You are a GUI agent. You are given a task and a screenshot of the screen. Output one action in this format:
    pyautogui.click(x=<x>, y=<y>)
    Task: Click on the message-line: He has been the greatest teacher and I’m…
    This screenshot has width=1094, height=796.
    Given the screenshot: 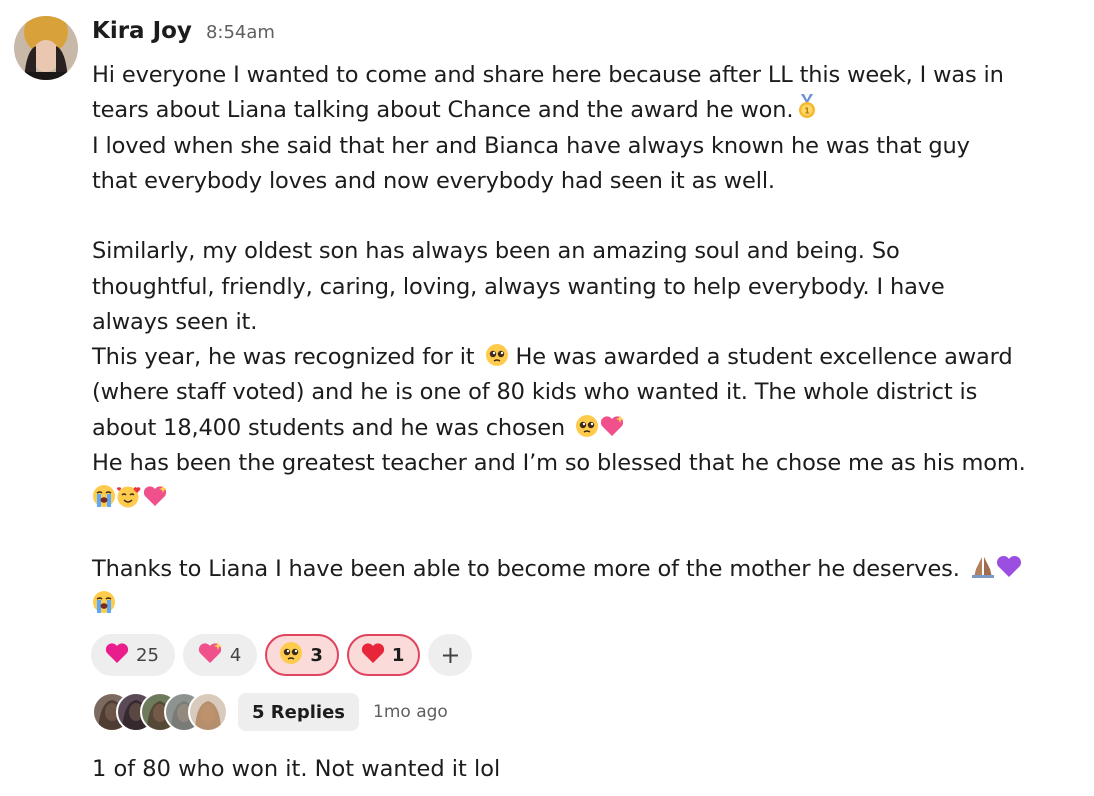 What is the action you would take?
    pyautogui.click(x=559, y=462)
    